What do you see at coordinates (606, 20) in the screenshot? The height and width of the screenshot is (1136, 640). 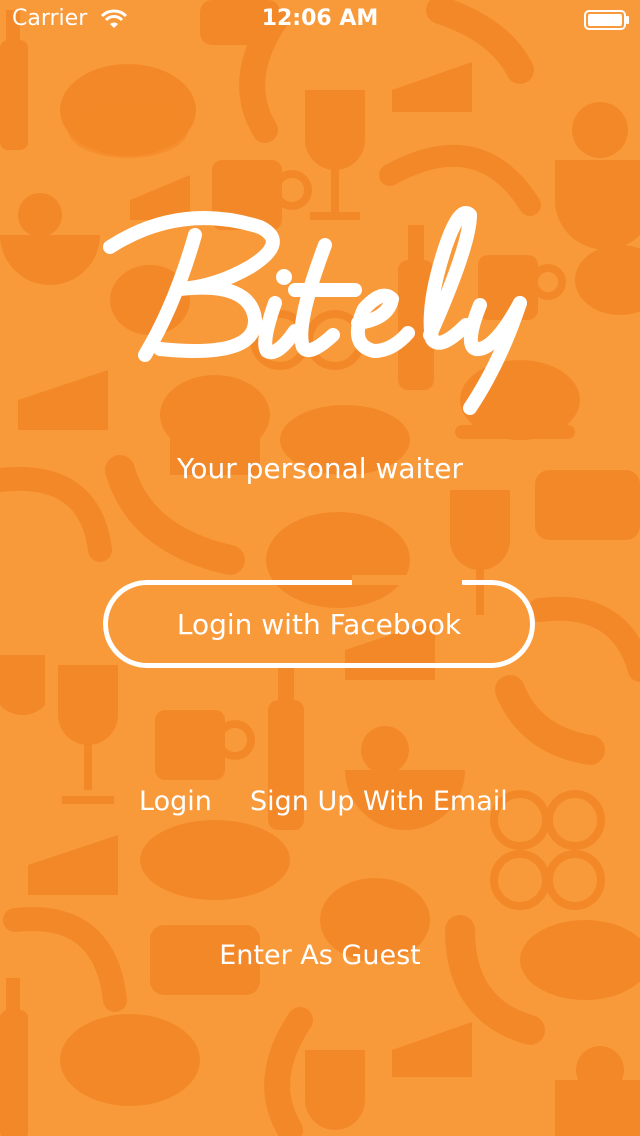 I see `battery-icon` at bounding box center [606, 20].